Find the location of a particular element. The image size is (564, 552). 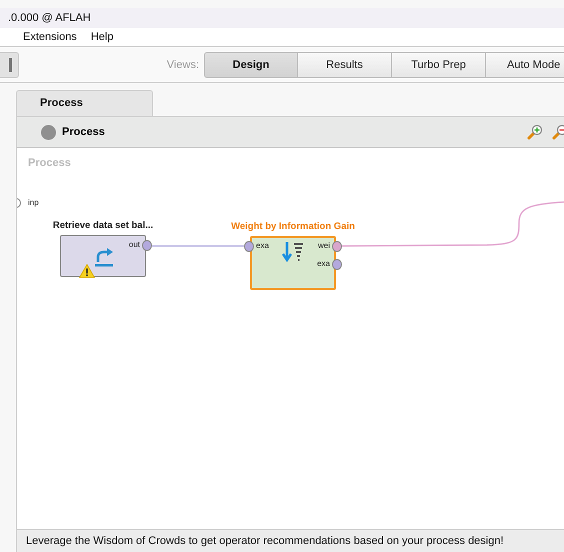

sort-descending-icon is located at coordinates (294, 253).